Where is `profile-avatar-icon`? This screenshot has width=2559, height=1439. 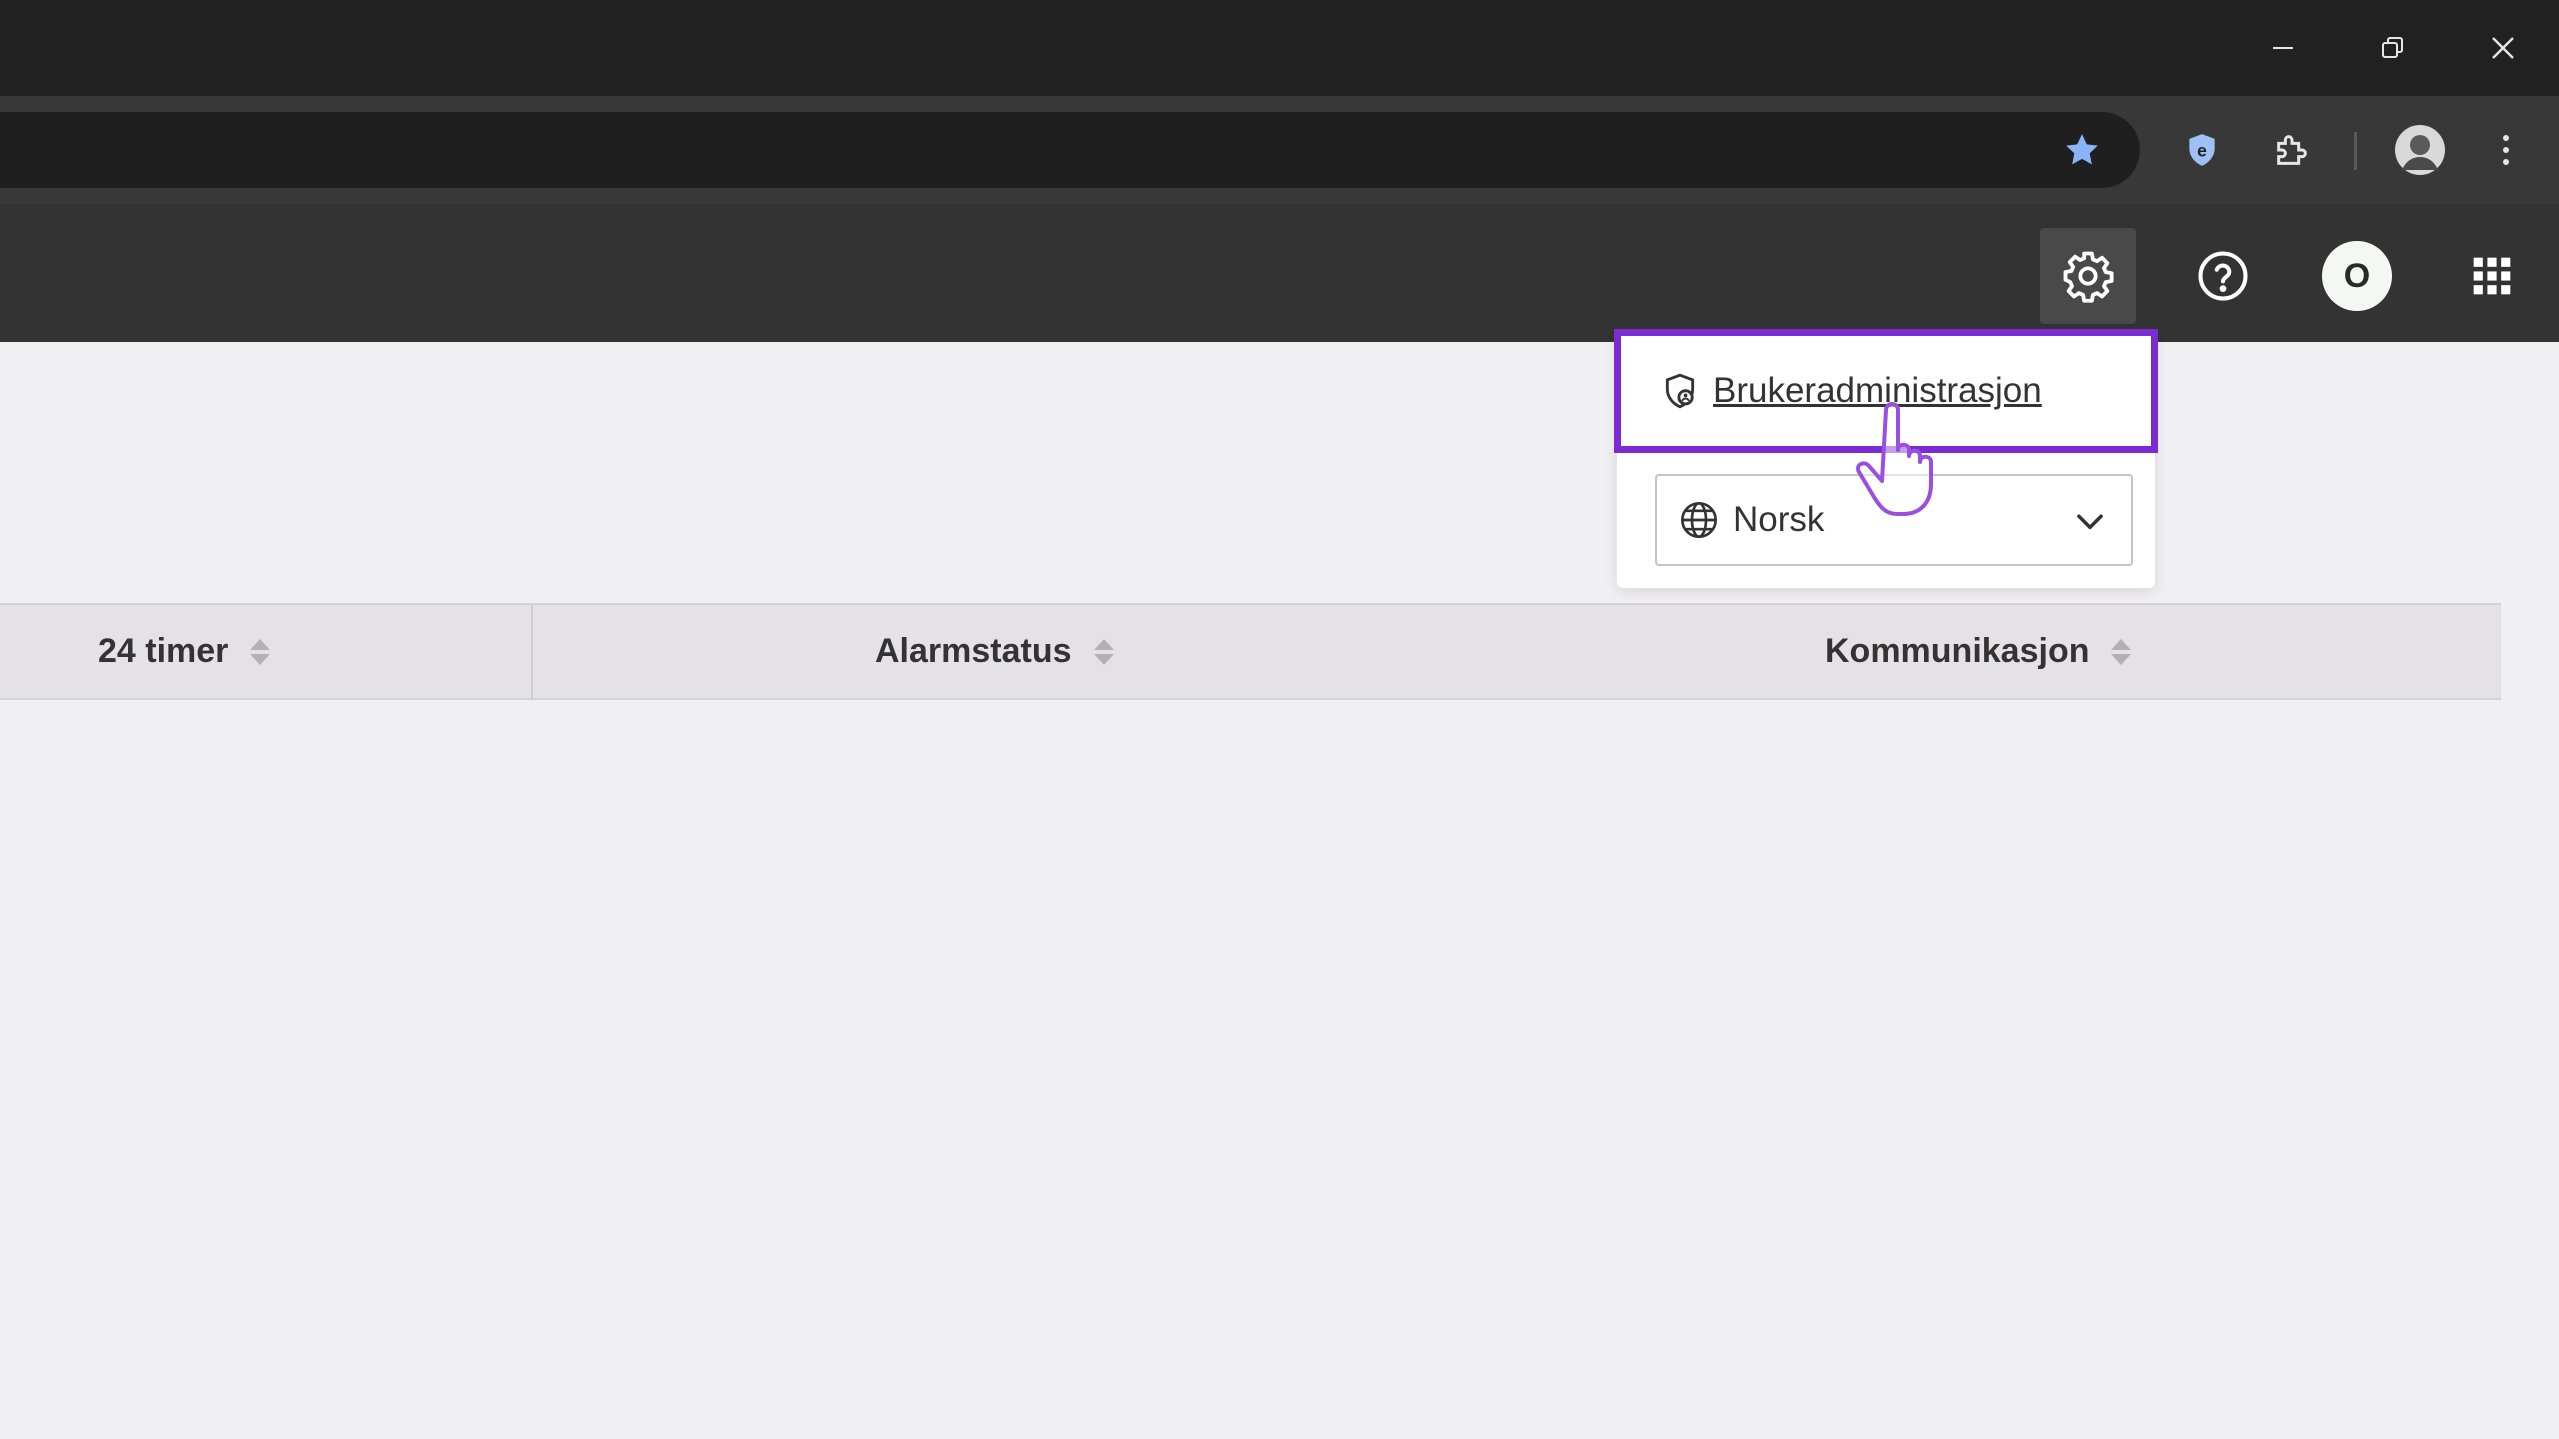
profile-avatar-icon is located at coordinates (2420, 150).